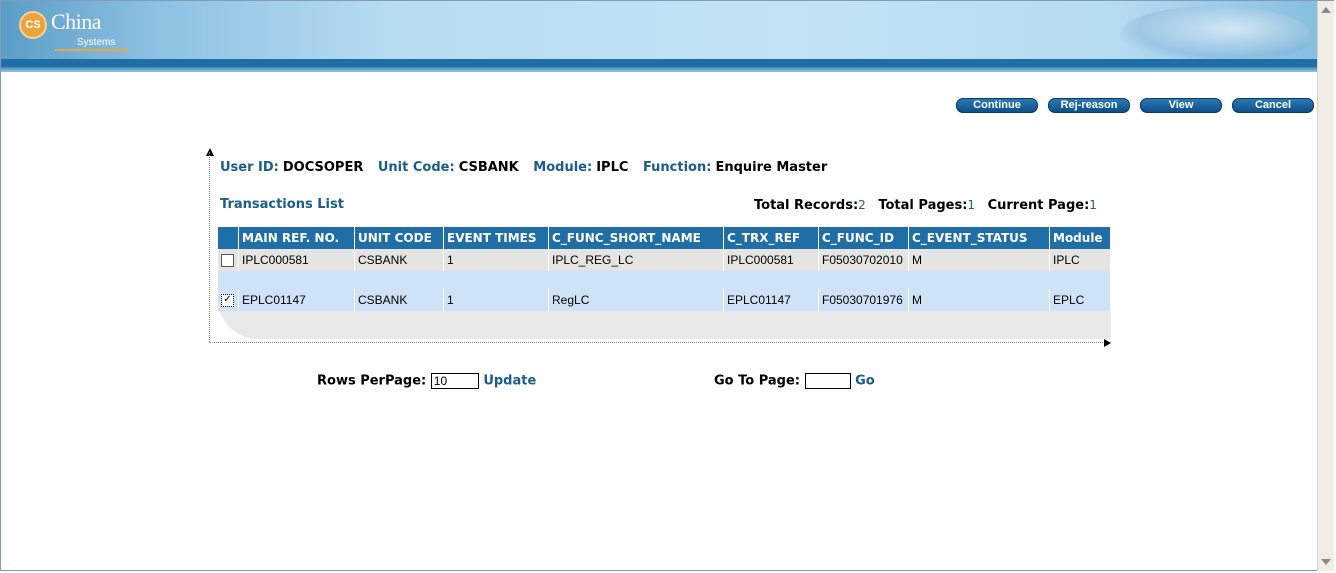 The width and height of the screenshot is (1336, 573). What do you see at coordinates (979, 238) in the screenshot?
I see `column-header: C_EVENT_STATUS` at bounding box center [979, 238].